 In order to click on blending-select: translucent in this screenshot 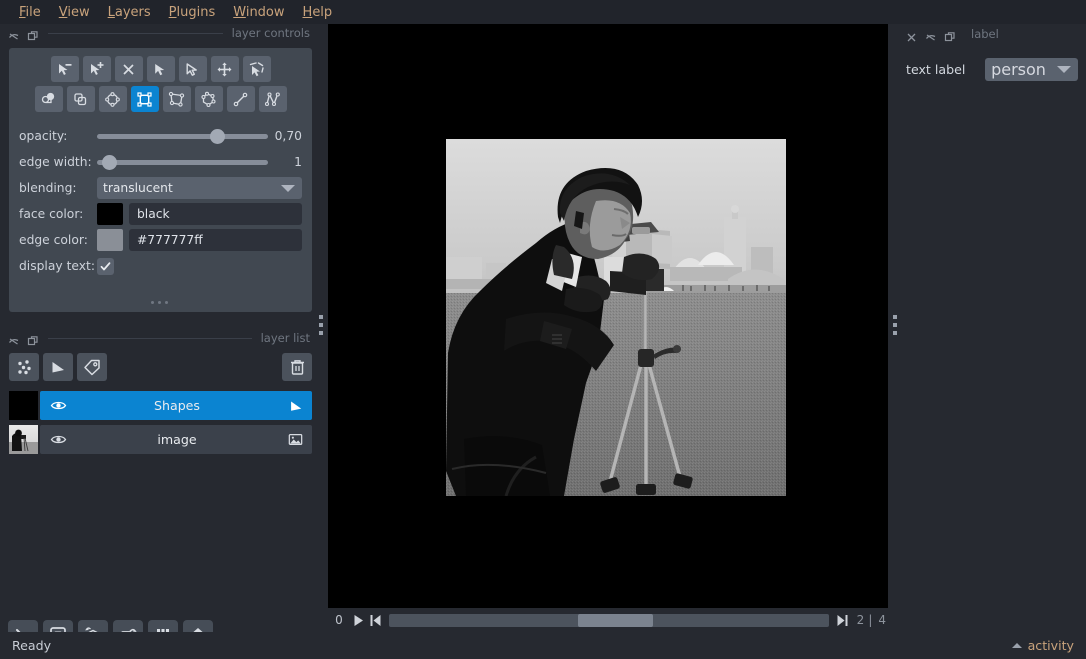, I will do `click(199, 188)`.